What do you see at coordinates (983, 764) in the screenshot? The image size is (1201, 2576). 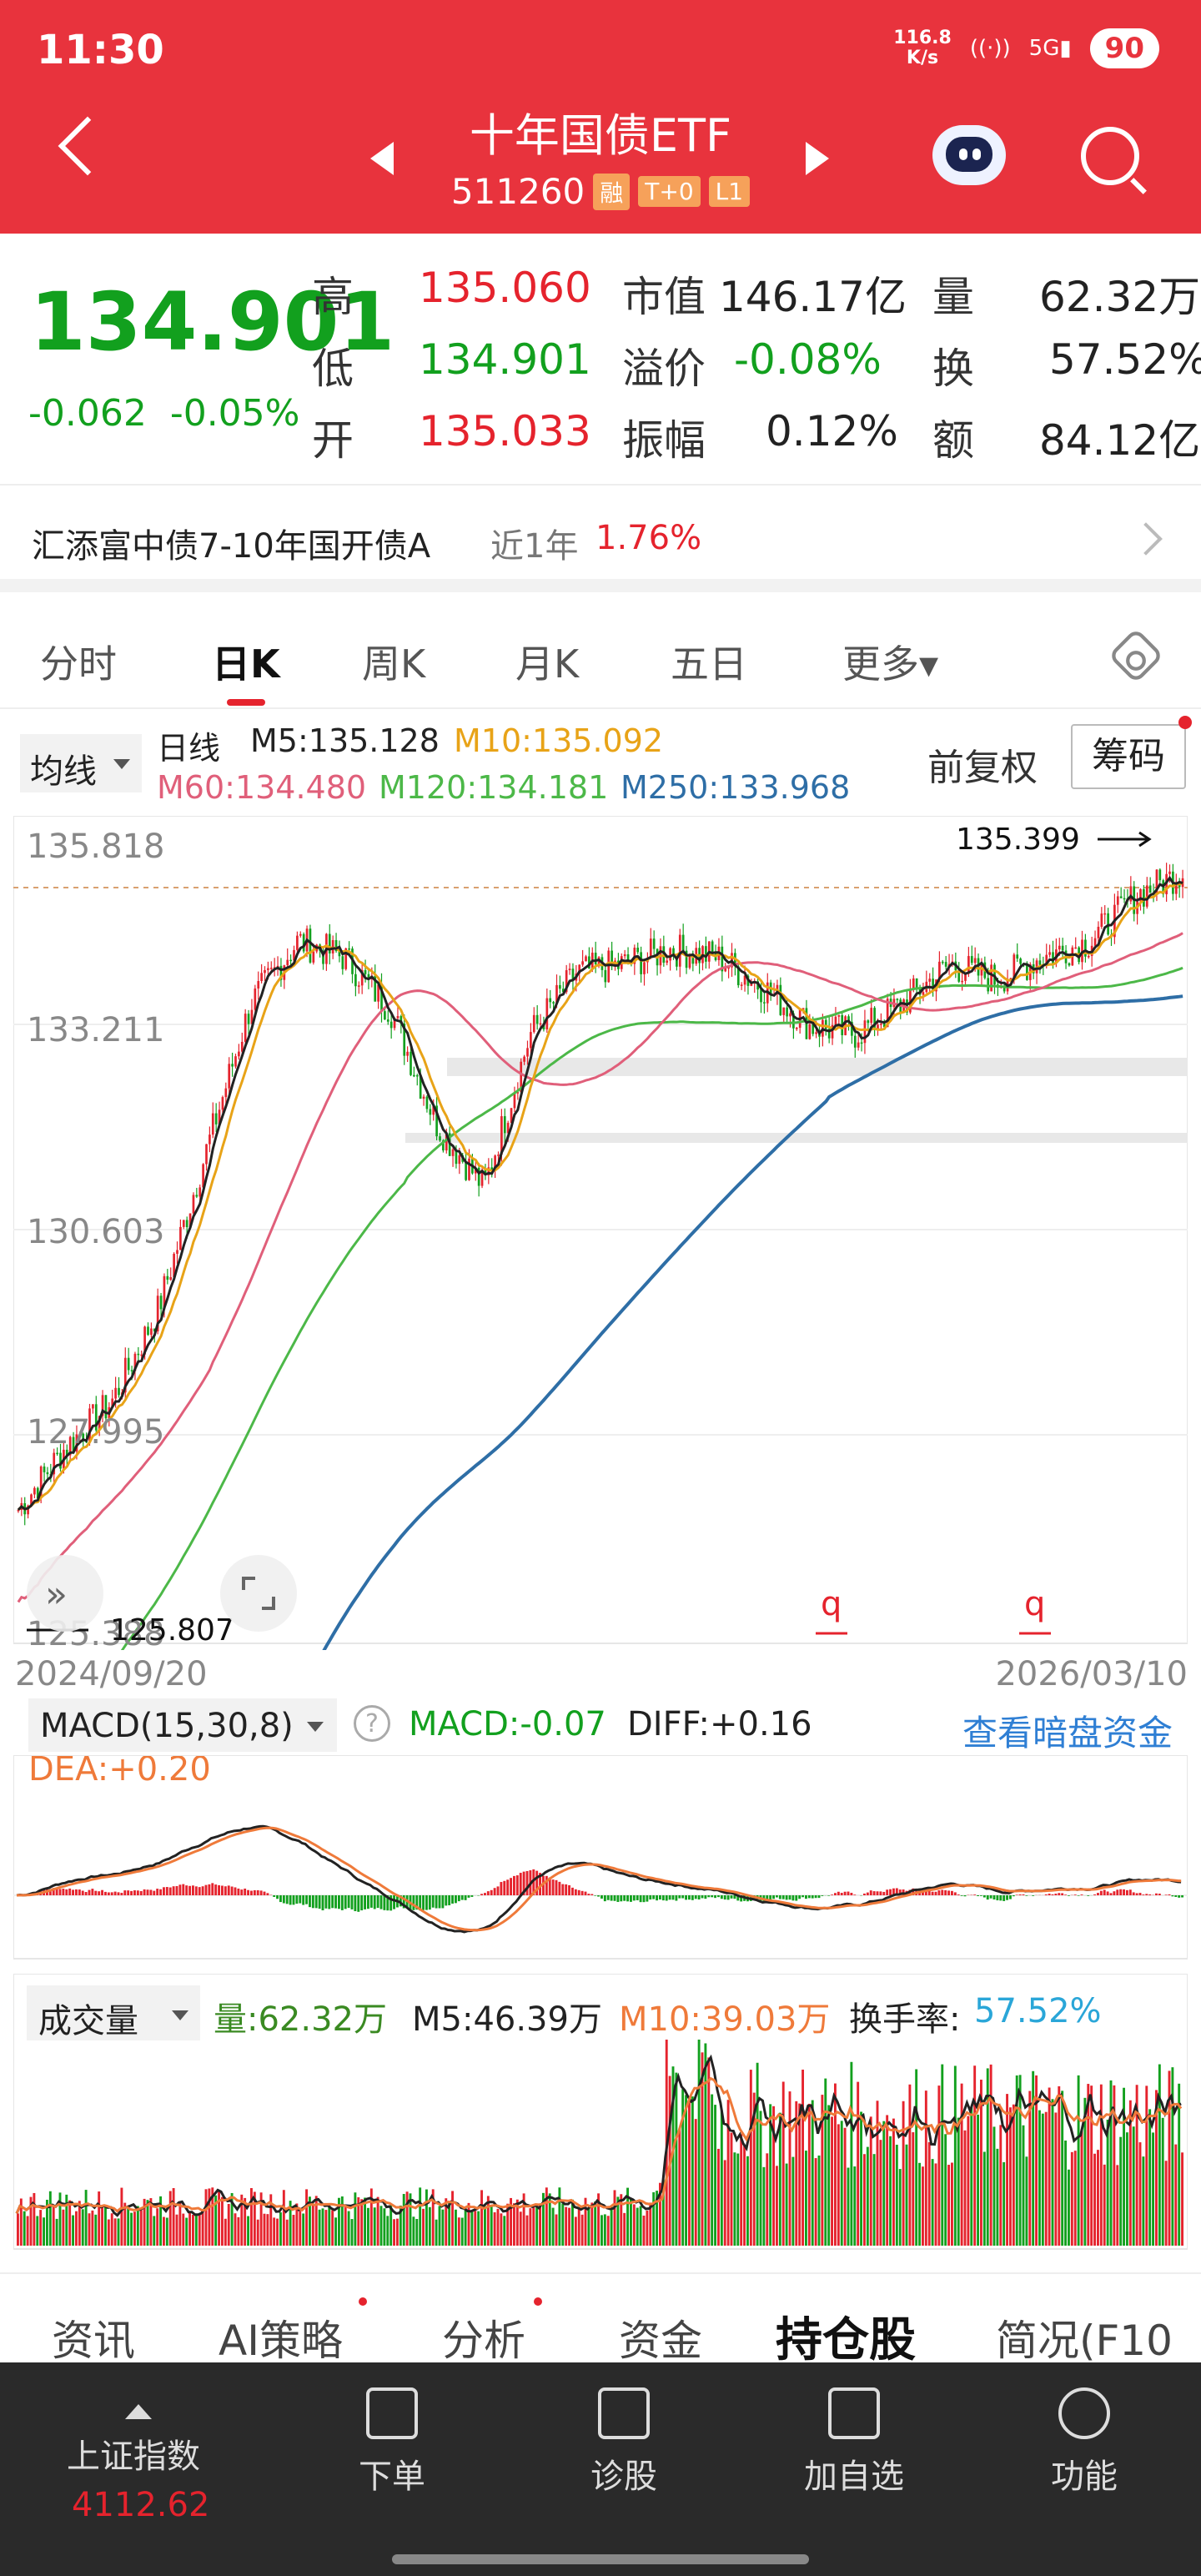 I see `adjust-mode: 前复权` at bounding box center [983, 764].